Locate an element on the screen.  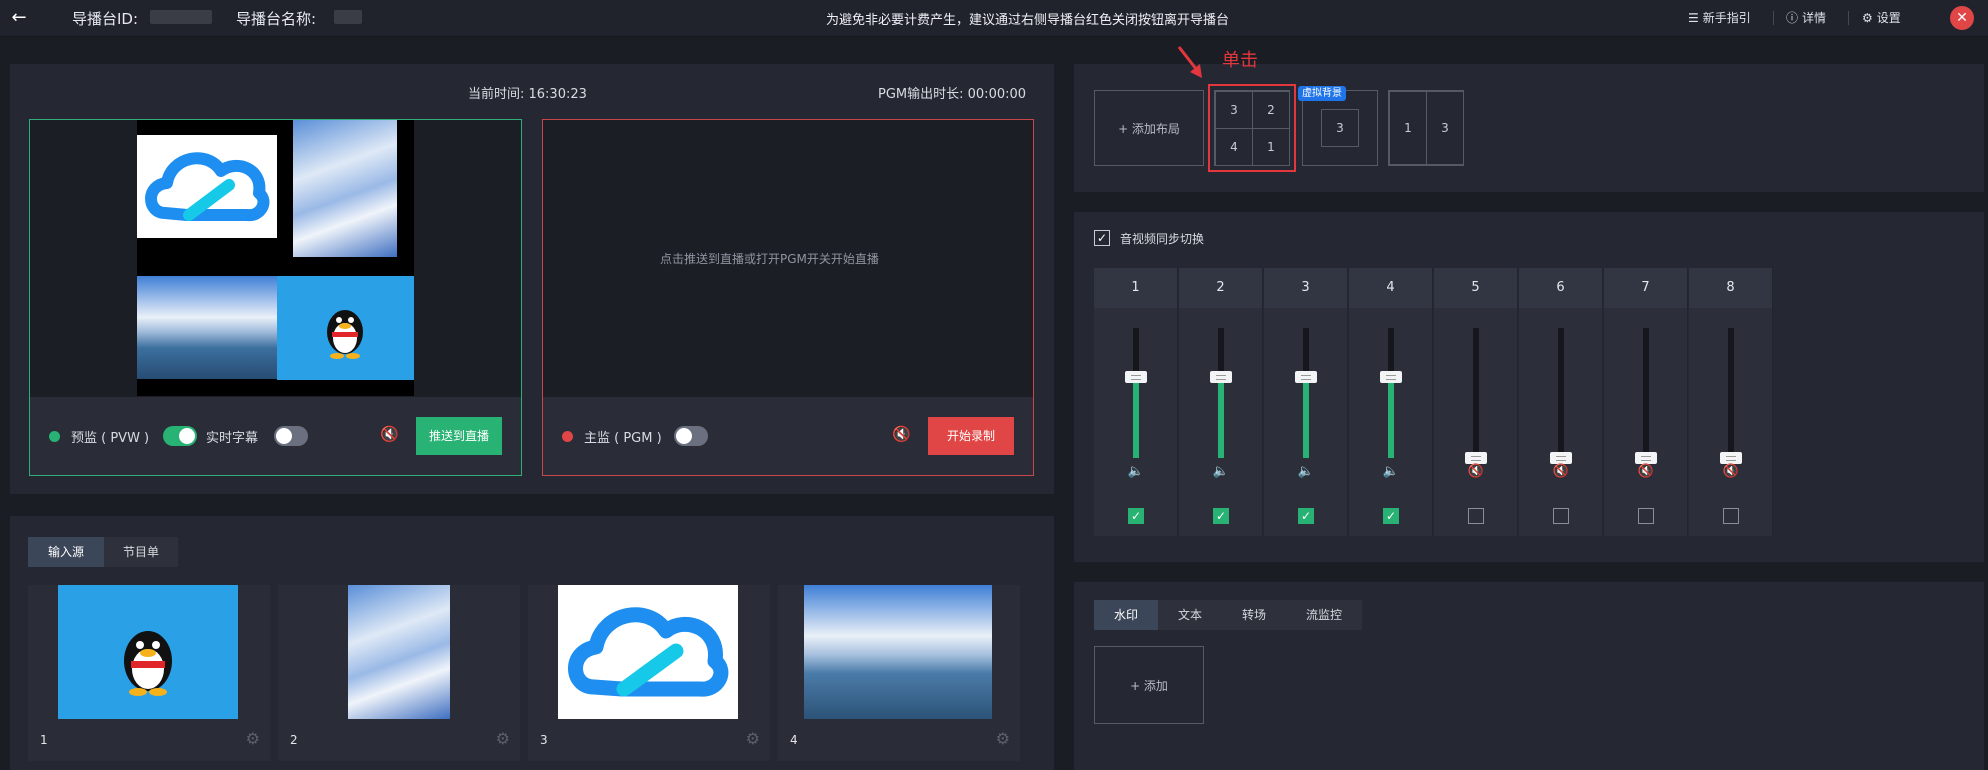
layout-cell: 4 is located at coordinates (1234, 147).